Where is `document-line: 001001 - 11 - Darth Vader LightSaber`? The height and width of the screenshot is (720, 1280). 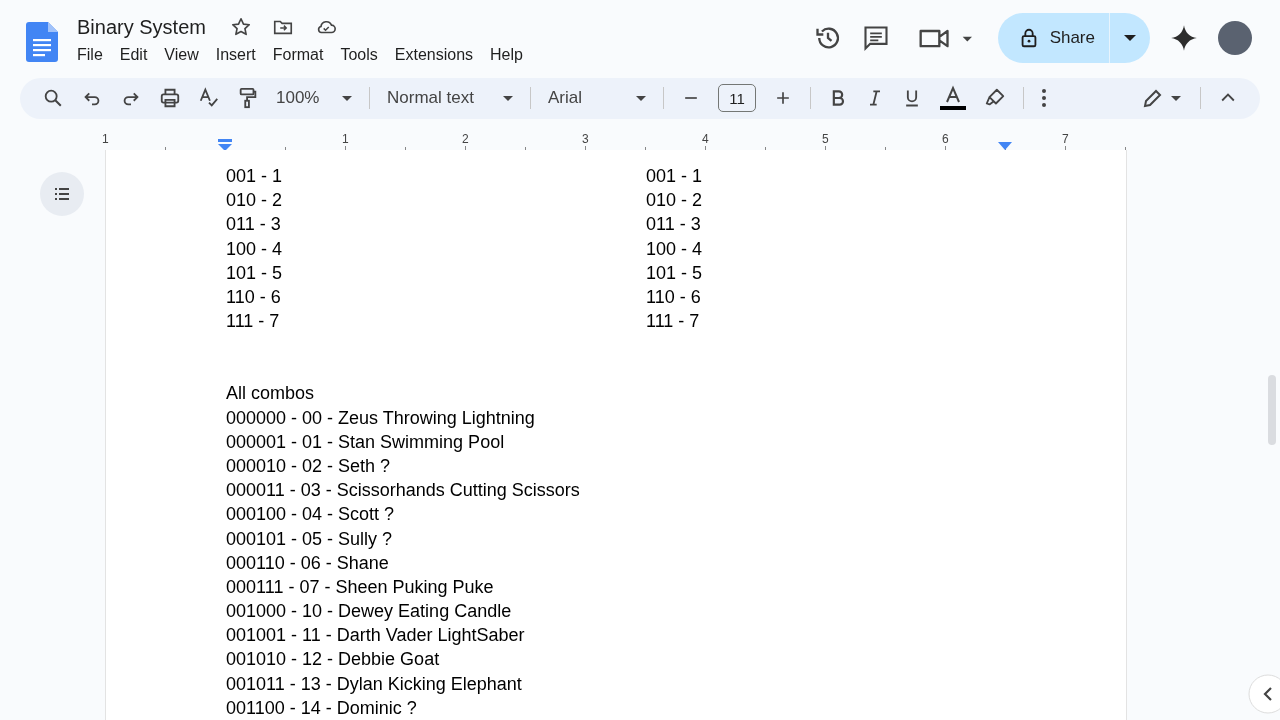 document-line: 001001 - 11 - Darth Vader LightSaber is located at coordinates (376, 636).